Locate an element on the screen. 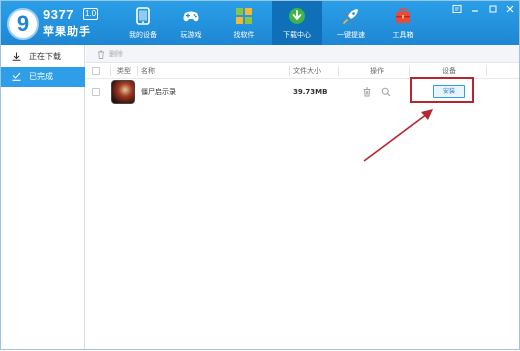 The image size is (520, 351). nav-my-device: 我的设备 is located at coordinates (143, 23).